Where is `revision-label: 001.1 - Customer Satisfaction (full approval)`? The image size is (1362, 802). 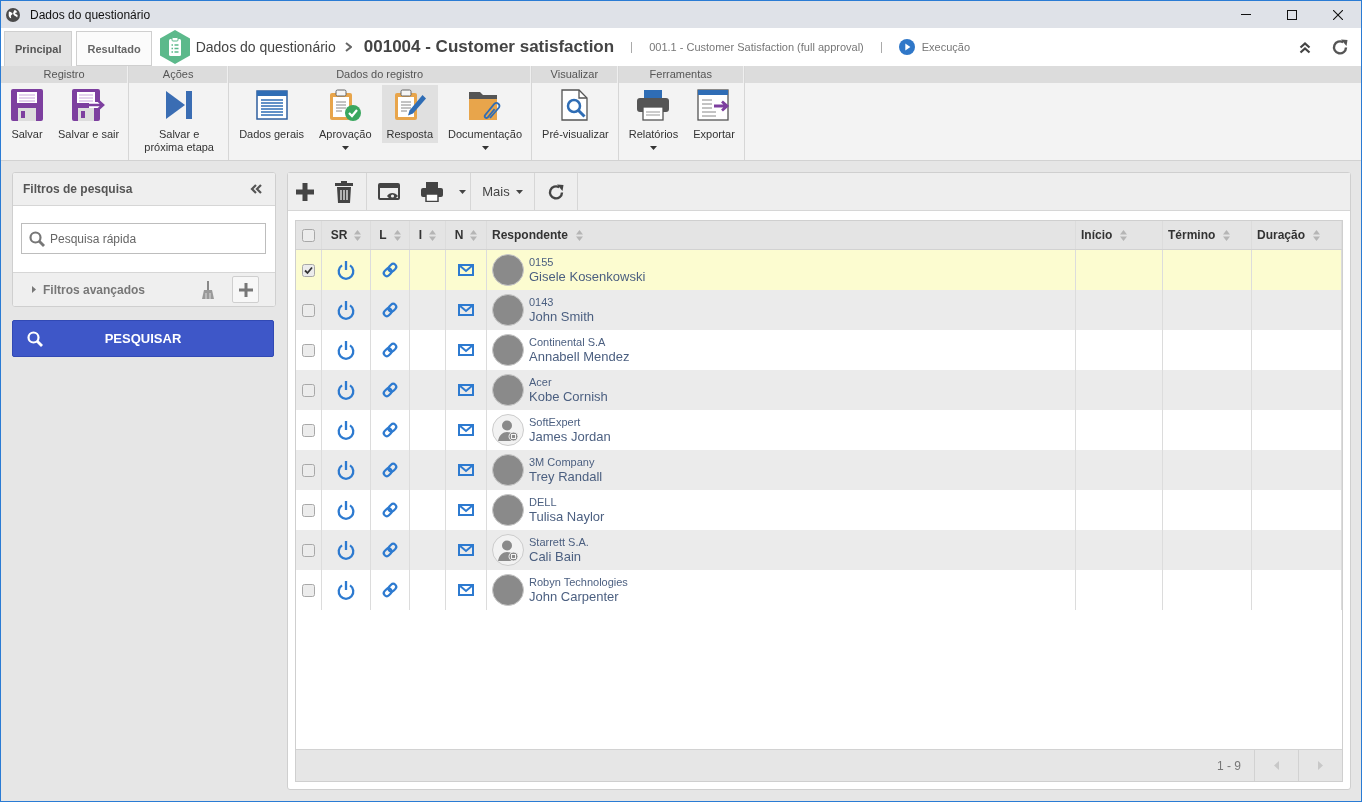 revision-label: 001.1 - Customer Satisfaction (full approval) is located at coordinates (756, 47).